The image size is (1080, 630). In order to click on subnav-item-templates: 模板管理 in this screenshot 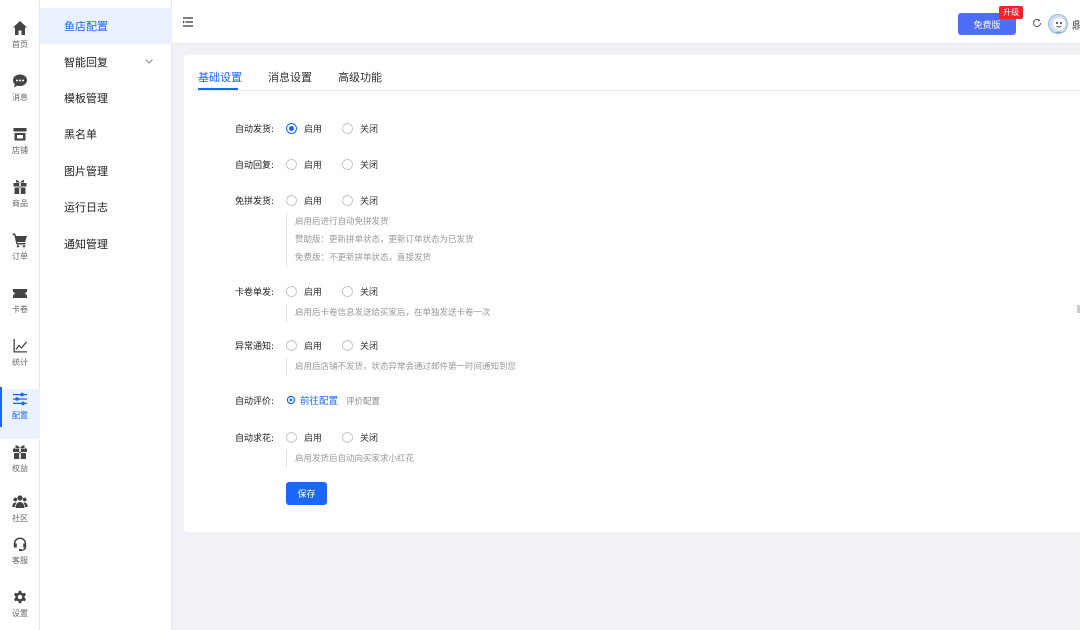, I will do `click(106, 98)`.